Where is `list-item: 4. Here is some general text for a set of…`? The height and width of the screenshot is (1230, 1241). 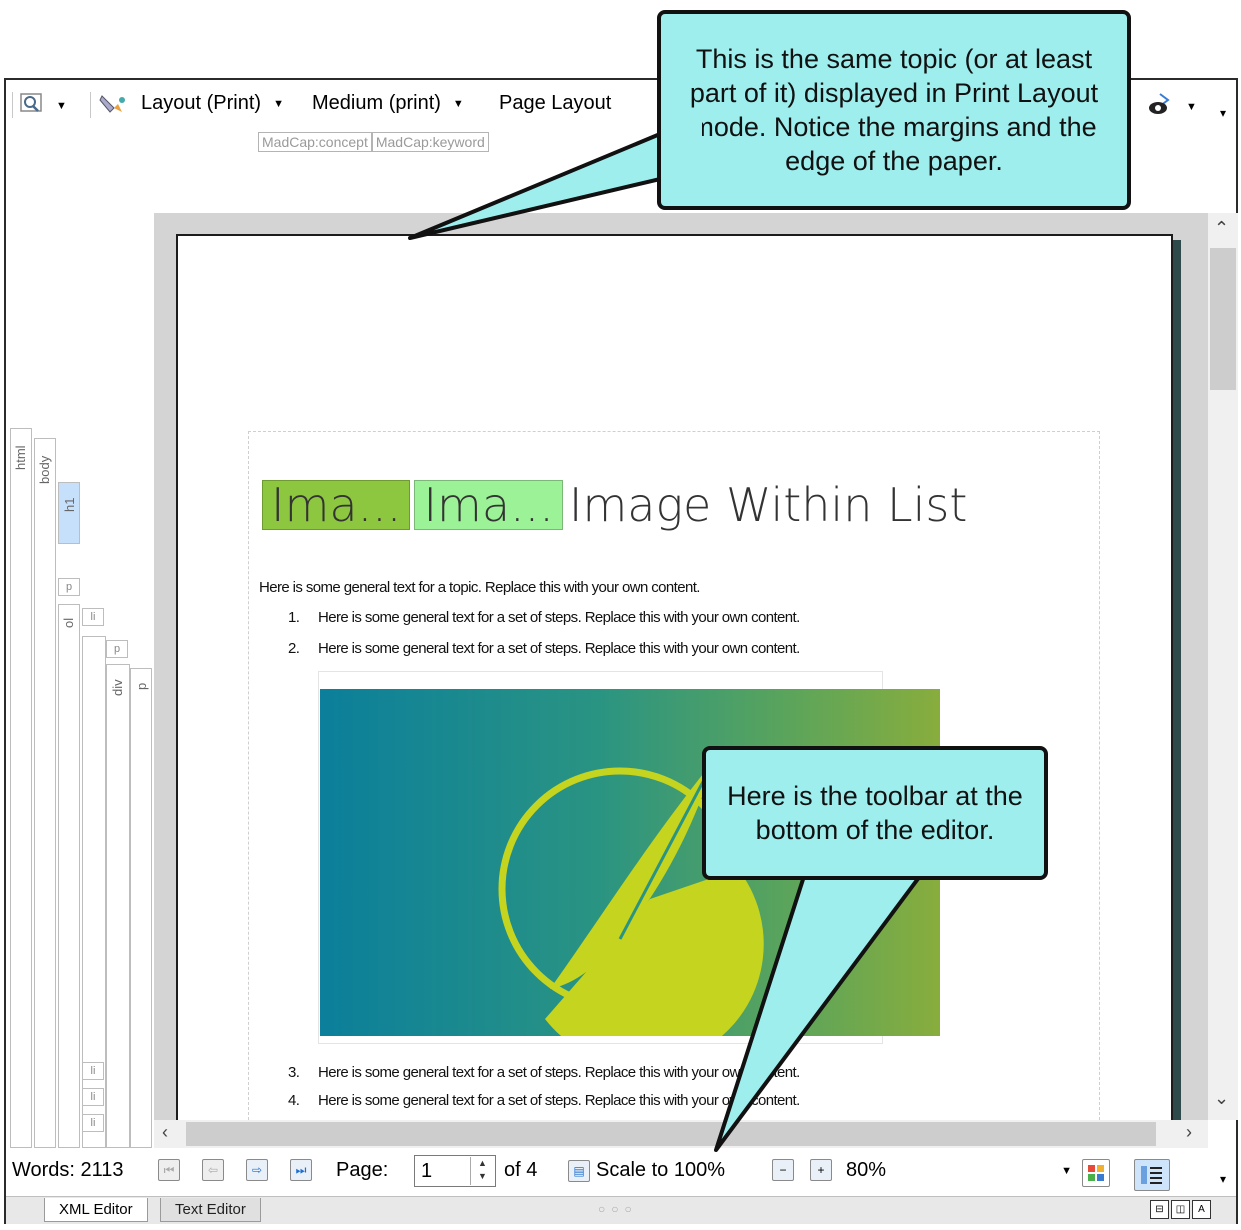 list-item: 4. Here is some general text for a set of… is located at coordinates (544, 1100).